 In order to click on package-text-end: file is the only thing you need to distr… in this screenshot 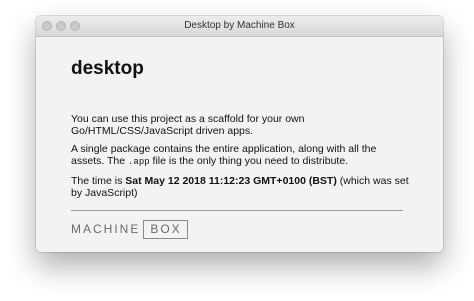, I will do `click(249, 161)`.